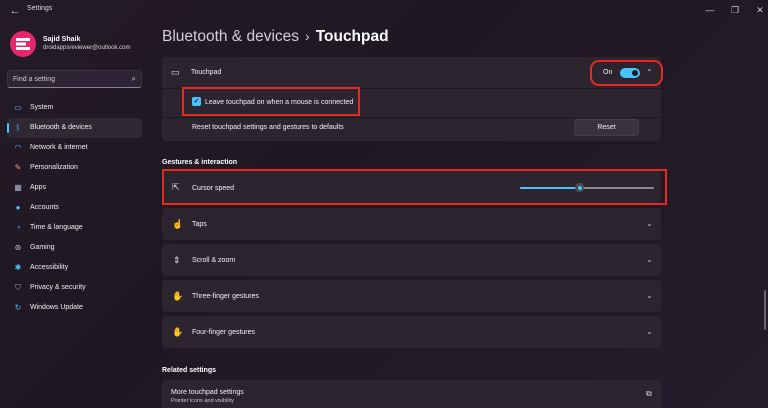 This screenshot has width=768, height=408. Describe the element at coordinates (134, 79) in the screenshot. I see `search-icon: ⌕` at that location.